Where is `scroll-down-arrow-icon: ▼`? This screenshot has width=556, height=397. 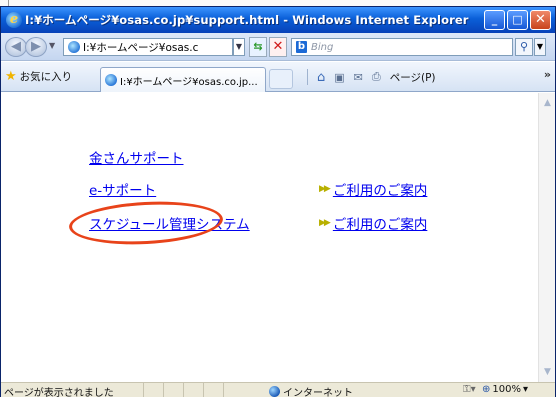
scroll-down-arrow-icon: ▼ is located at coordinates (547, 372).